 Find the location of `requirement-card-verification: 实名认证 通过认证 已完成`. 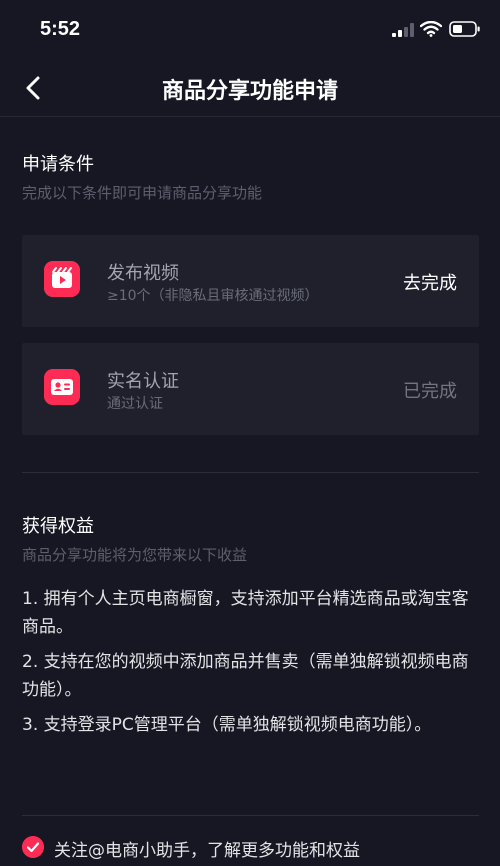

requirement-card-verification: 实名认证 通过认证 已完成 is located at coordinates (250, 389).